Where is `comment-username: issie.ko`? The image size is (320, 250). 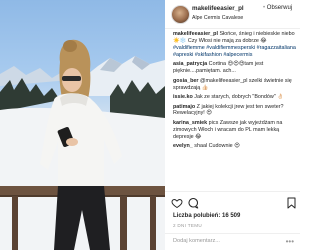 comment-username: issie.ko is located at coordinates (183, 97).